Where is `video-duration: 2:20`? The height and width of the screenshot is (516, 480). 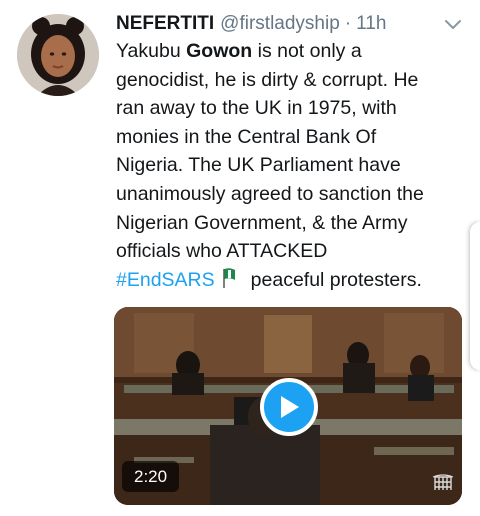 video-duration: 2:20 is located at coordinates (151, 476).